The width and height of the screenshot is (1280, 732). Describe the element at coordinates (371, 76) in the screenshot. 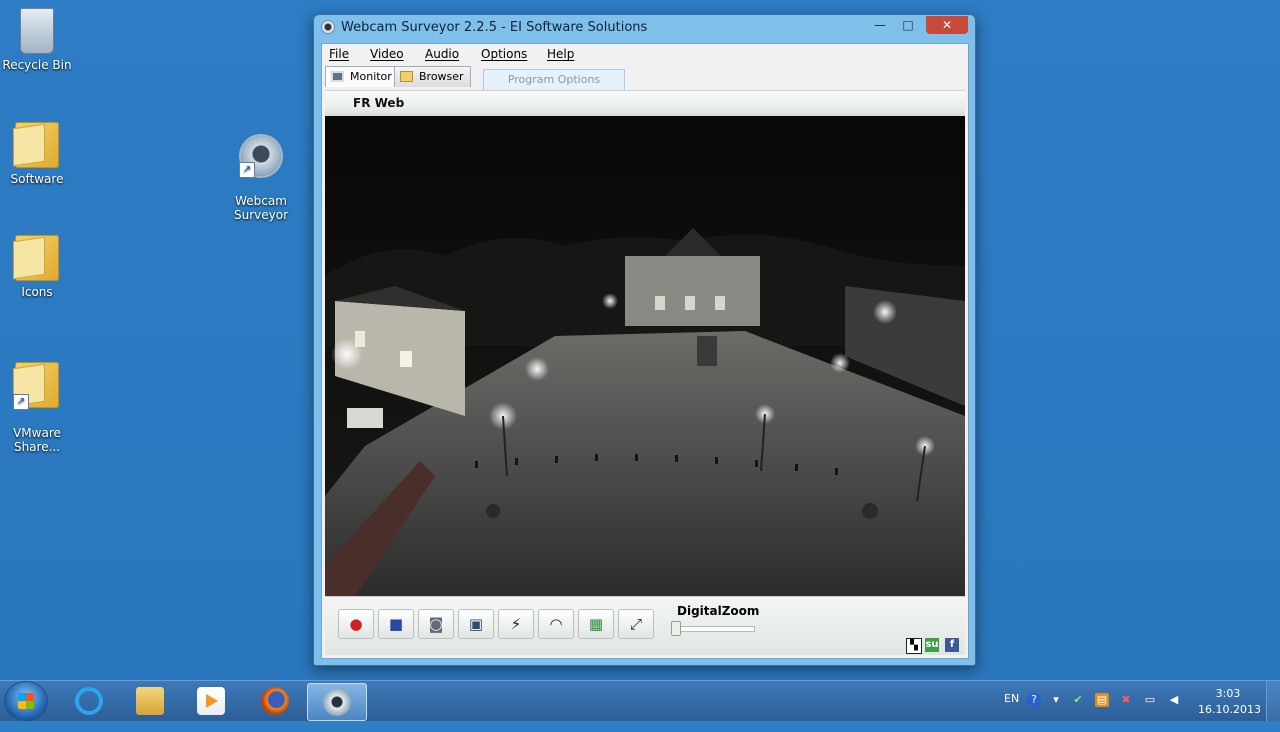

I see `tab-label: Monitor` at that location.